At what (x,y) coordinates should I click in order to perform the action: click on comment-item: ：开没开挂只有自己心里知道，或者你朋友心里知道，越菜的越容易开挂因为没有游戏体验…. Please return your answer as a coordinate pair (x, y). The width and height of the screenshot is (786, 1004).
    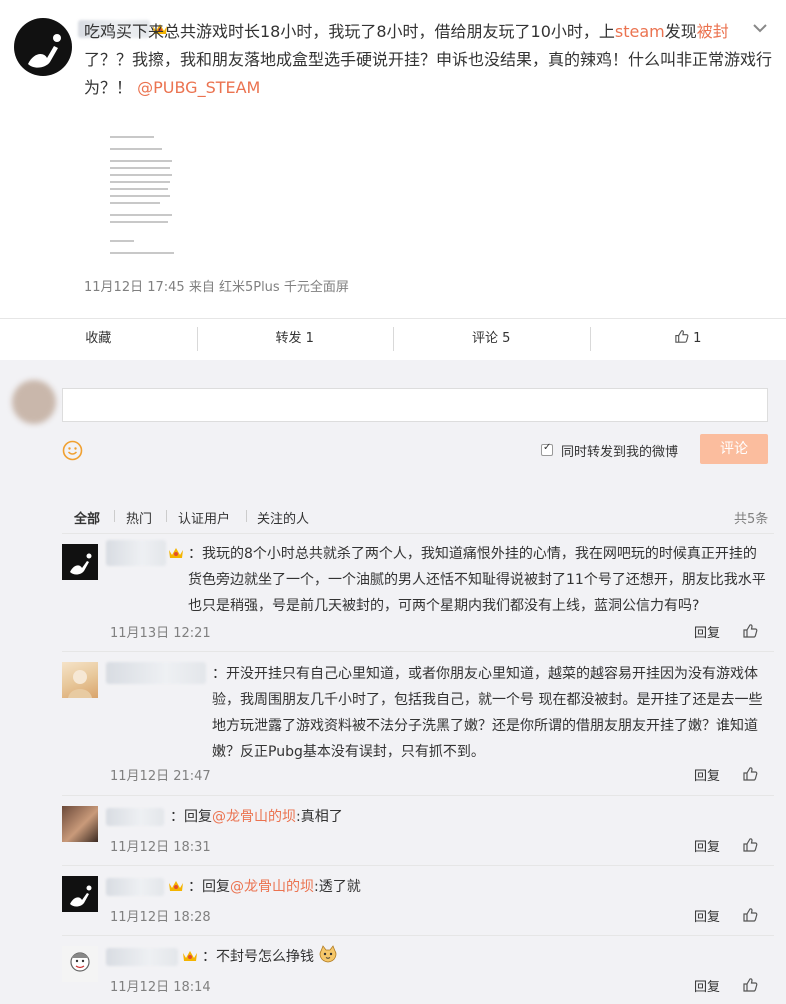
    Looking at the image, I should click on (418, 724).